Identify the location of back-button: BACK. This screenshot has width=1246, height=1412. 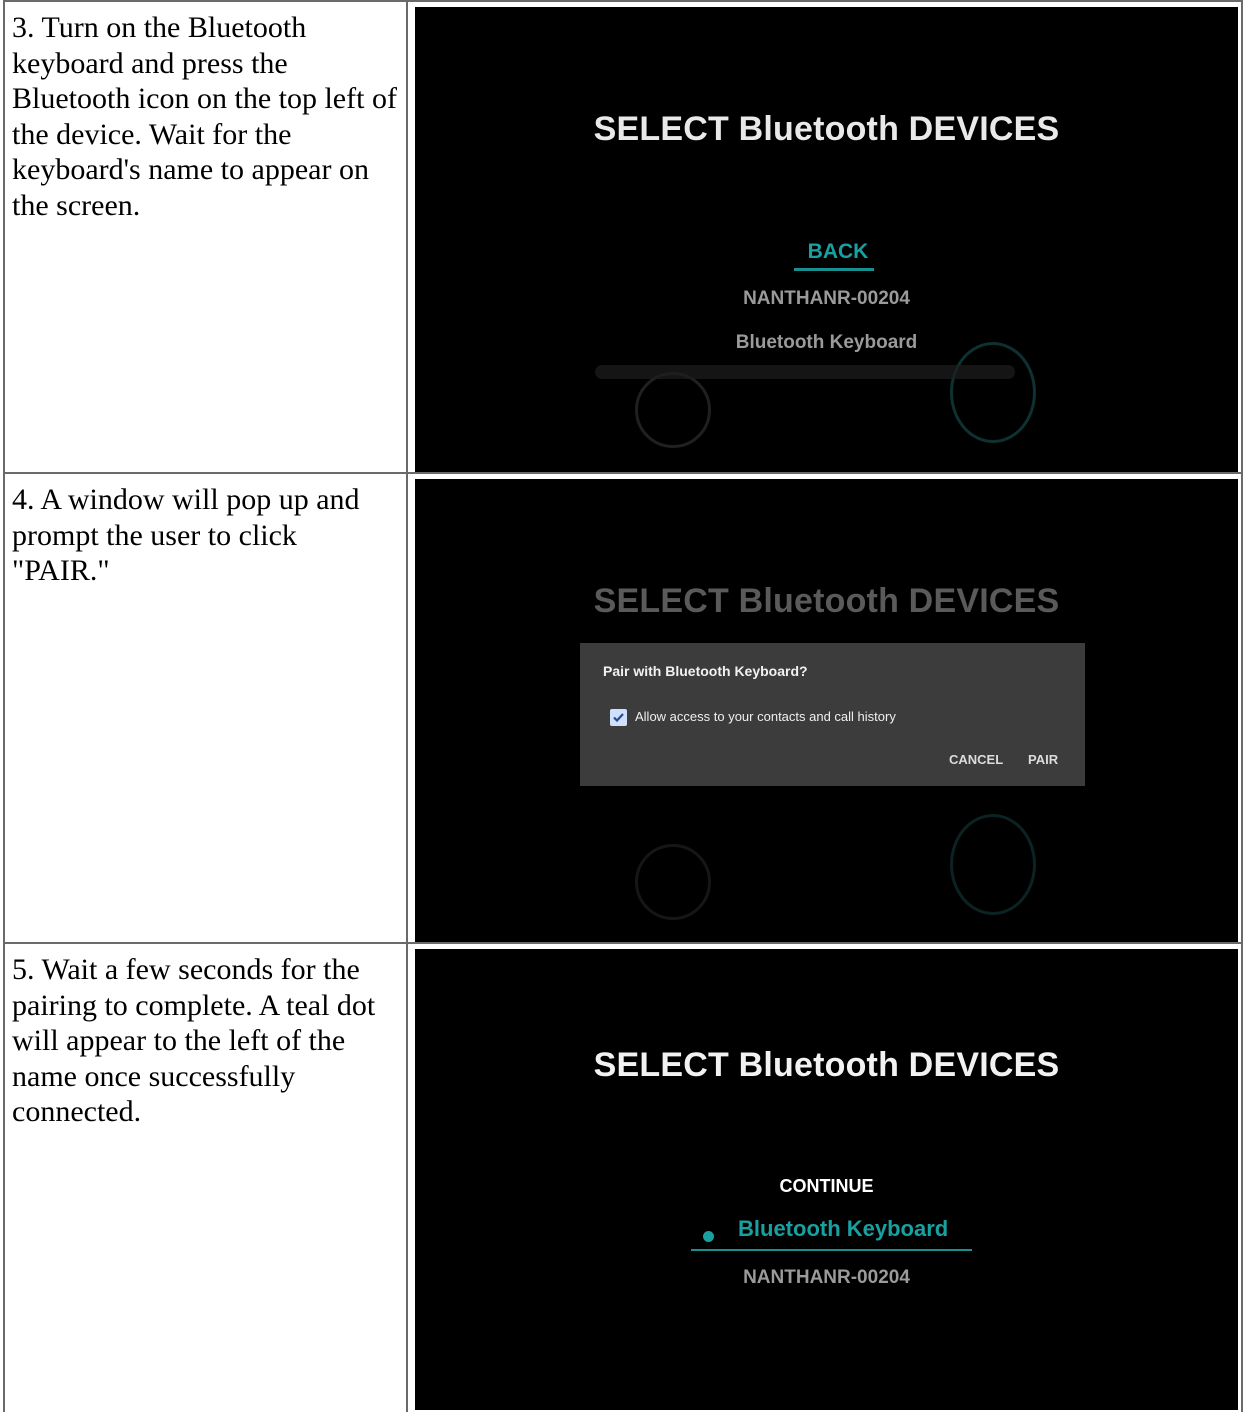
(838, 252).